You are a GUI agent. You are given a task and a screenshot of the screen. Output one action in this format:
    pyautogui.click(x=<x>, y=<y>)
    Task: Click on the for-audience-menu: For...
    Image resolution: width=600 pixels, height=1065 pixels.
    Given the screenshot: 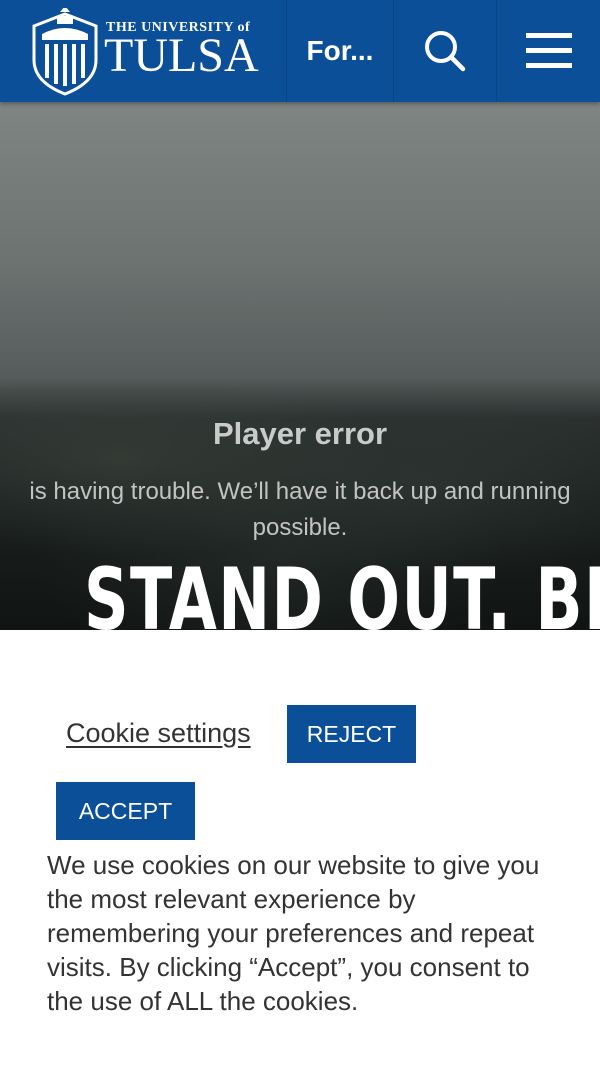 What is the action you would take?
    pyautogui.click(x=340, y=51)
    